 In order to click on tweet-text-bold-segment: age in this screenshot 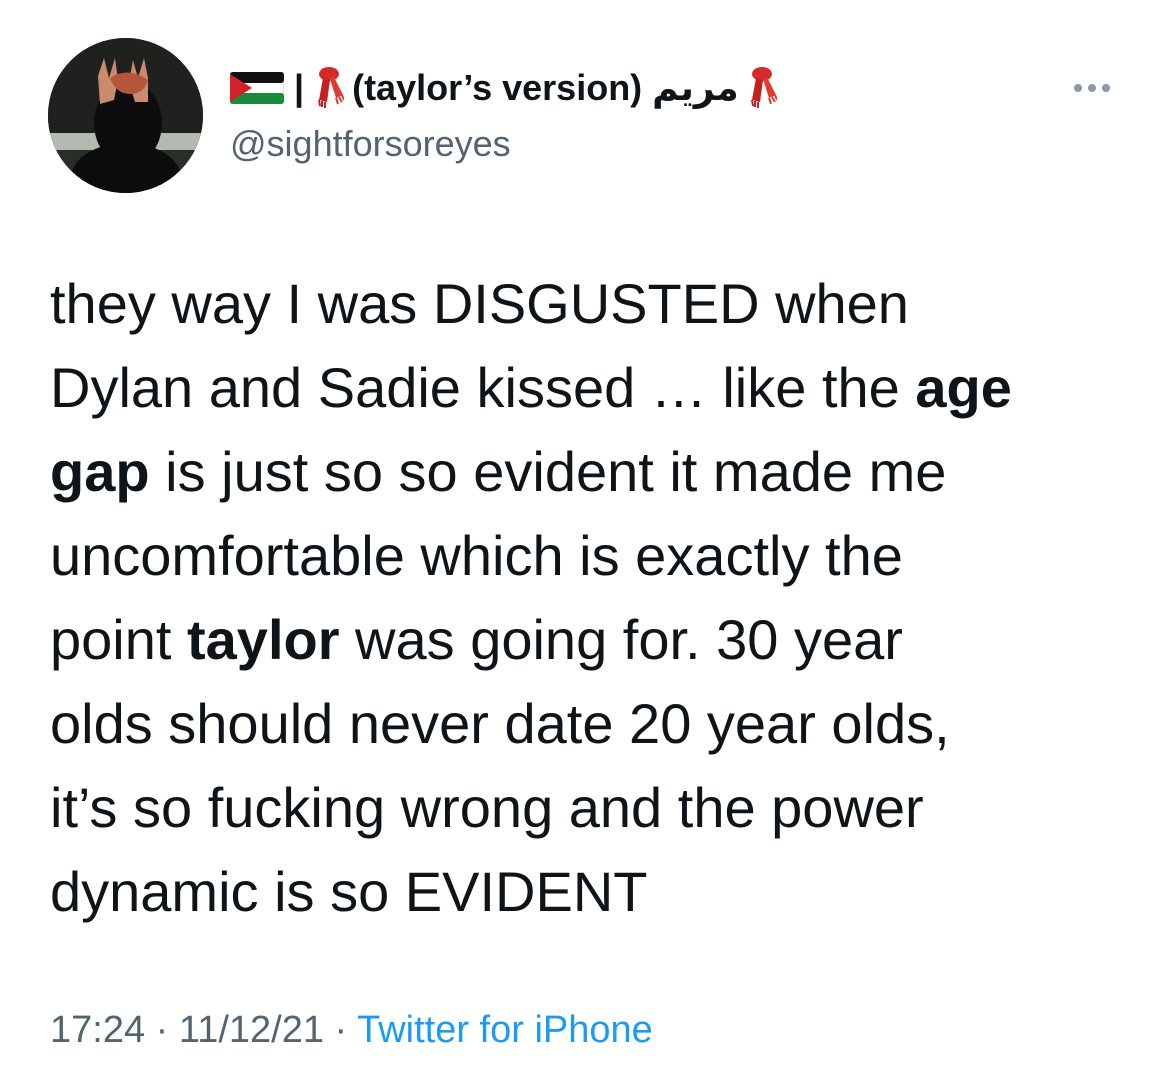, I will do `click(963, 387)`.